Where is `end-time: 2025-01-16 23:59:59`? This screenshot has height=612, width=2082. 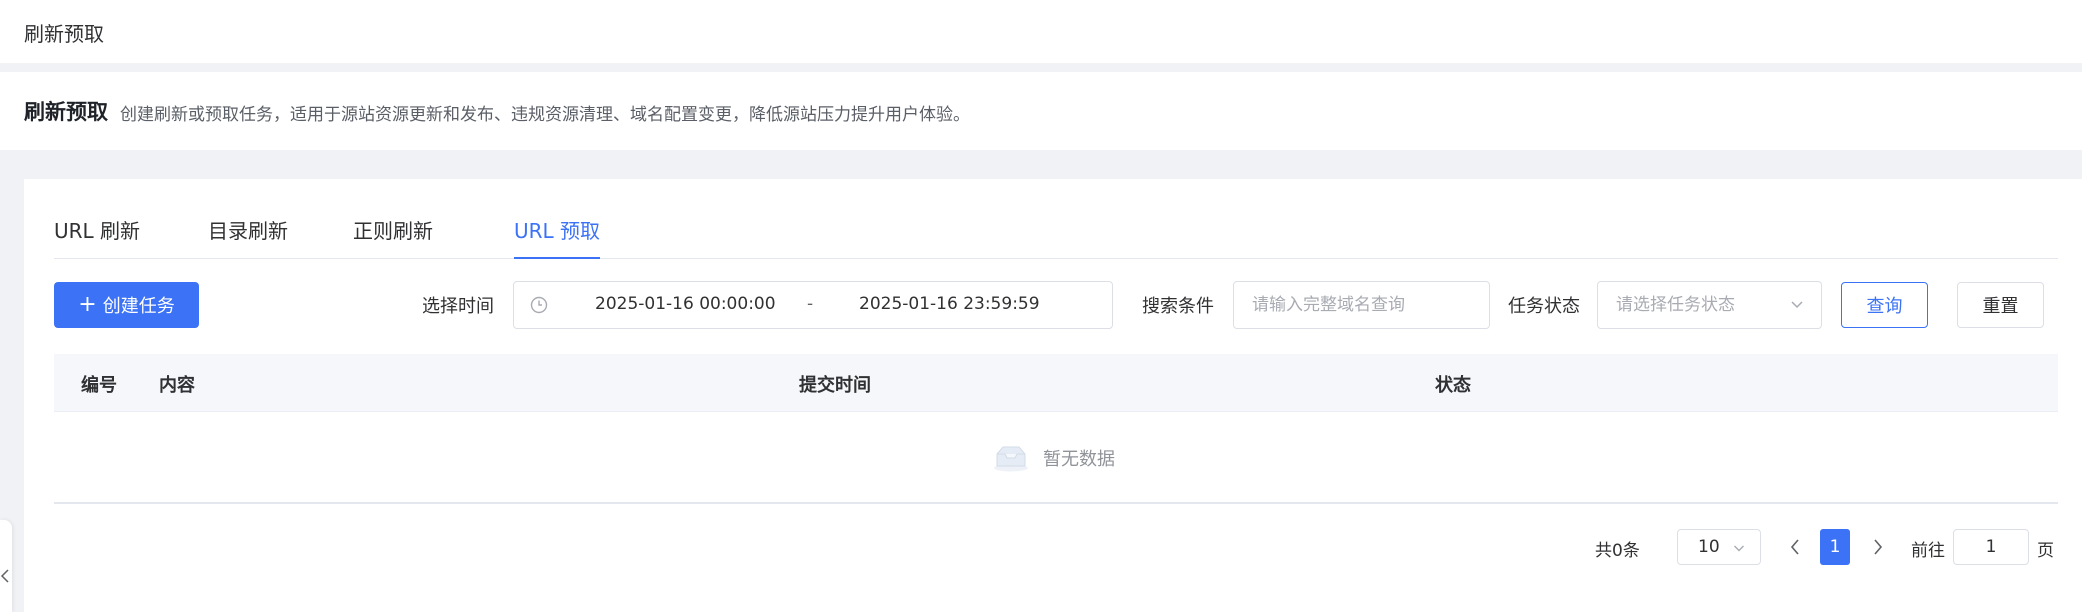
end-time: 2025-01-16 23:59:59 is located at coordinates (949, 304).